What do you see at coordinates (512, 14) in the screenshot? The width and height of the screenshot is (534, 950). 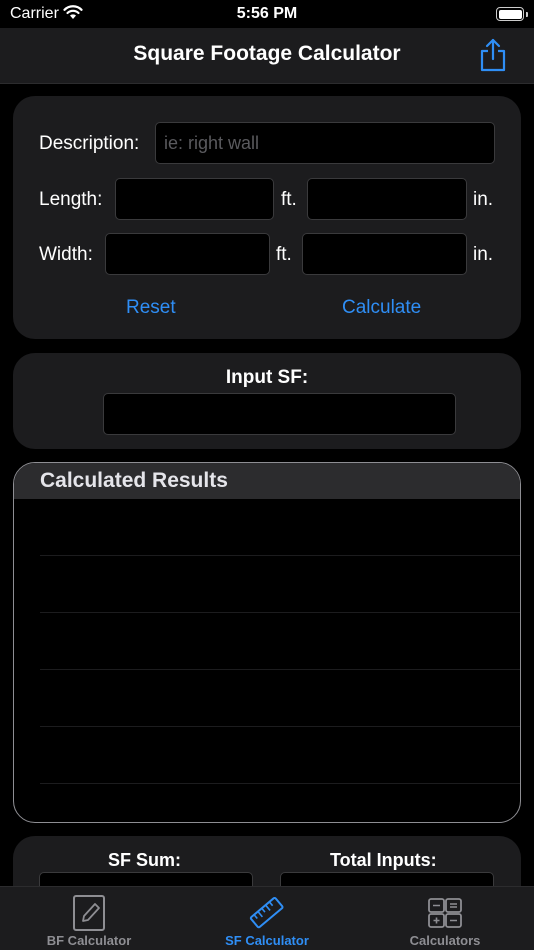 I see `battery-icon` at bounding box center [512, 14].